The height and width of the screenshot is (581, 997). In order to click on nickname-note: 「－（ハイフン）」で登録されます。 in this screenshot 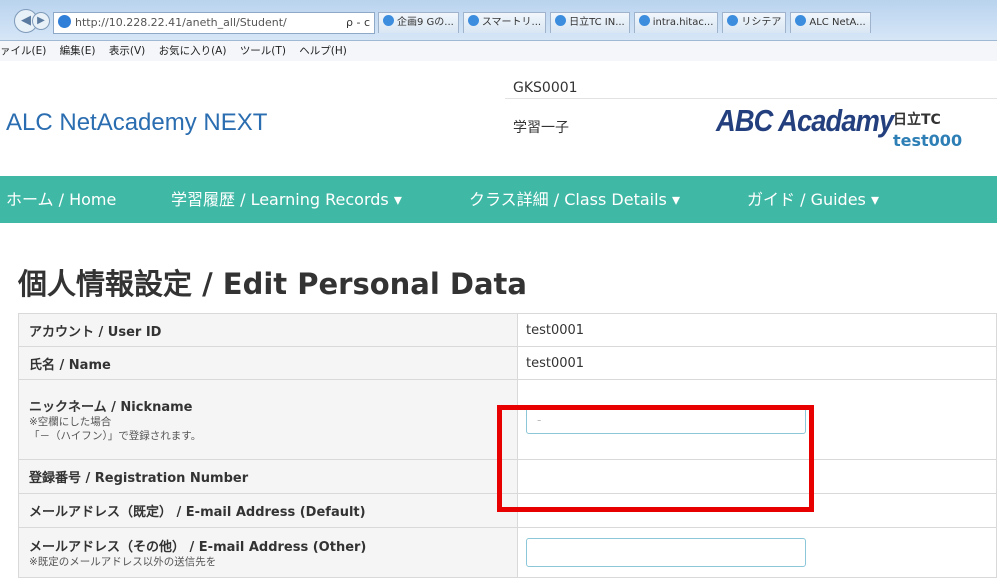, I will do `click(115, 436)`.